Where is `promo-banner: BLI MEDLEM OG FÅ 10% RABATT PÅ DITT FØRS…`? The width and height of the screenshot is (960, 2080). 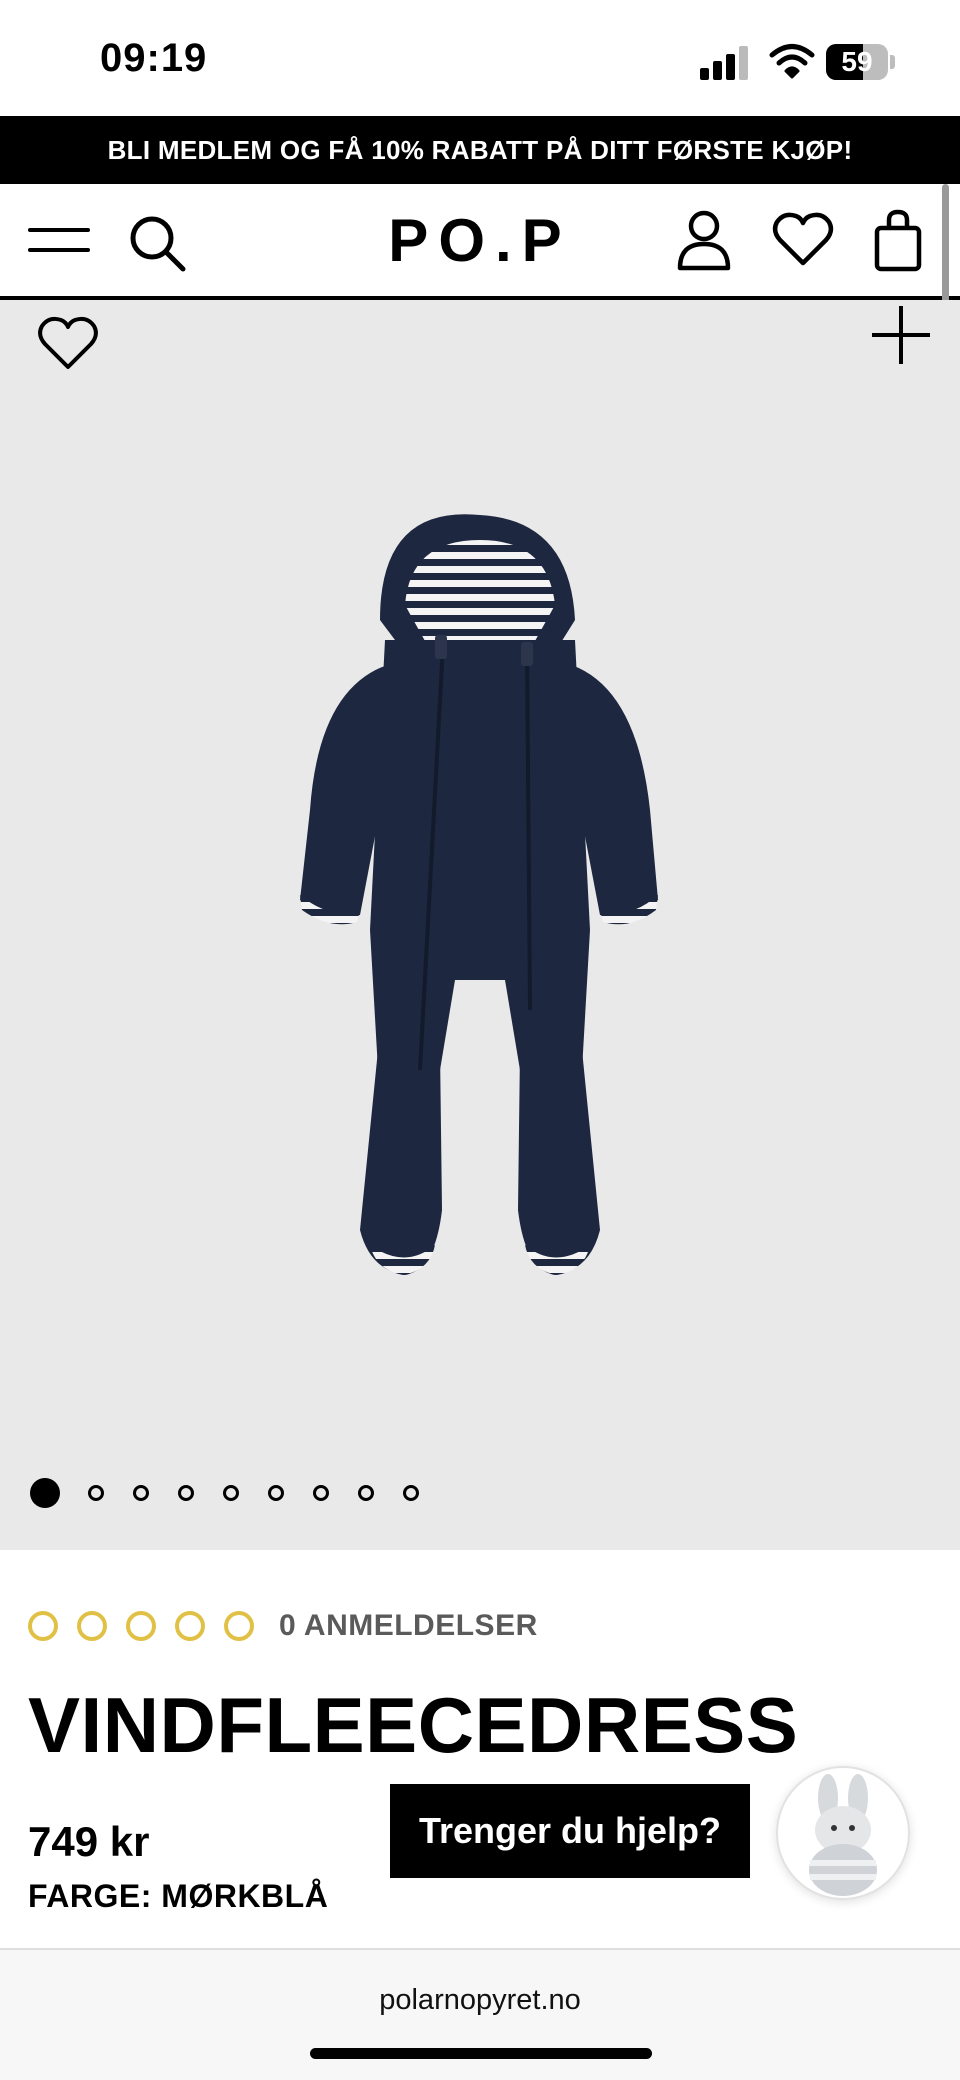
promo-banner: BLI MEDLEM OG FÅ 10% RABATT PÅ DITT FØRS… is located at coordinates (480, 150).